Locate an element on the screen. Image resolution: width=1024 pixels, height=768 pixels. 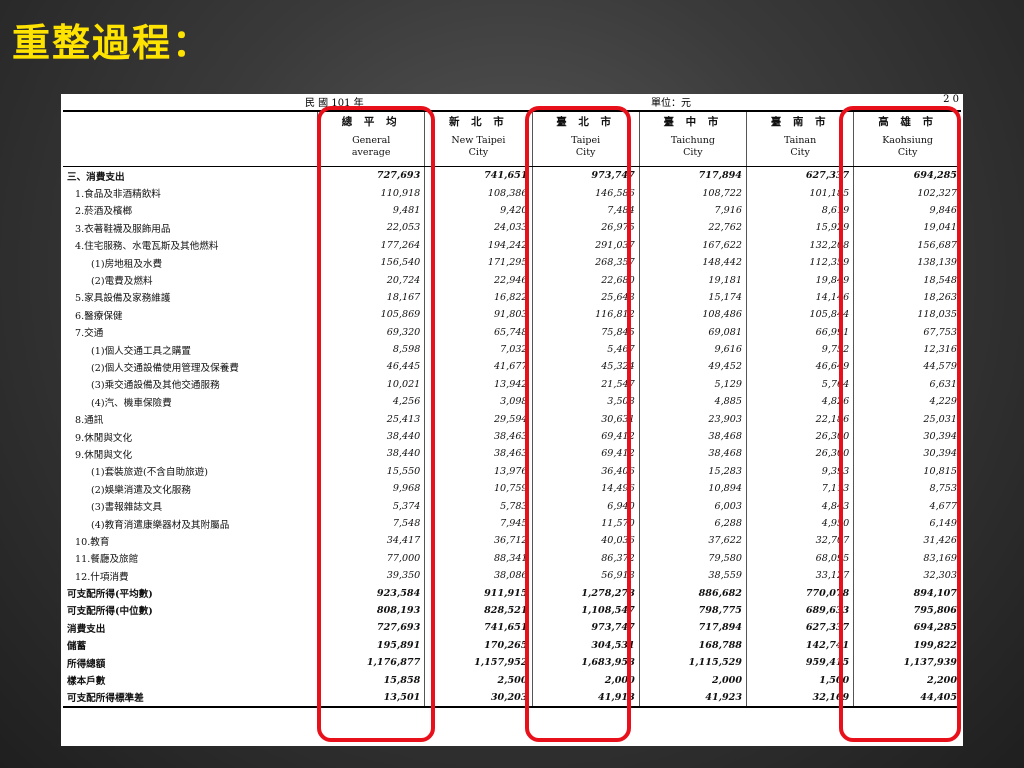
value-cell: 13,976 is located at coordinates (478, 471).